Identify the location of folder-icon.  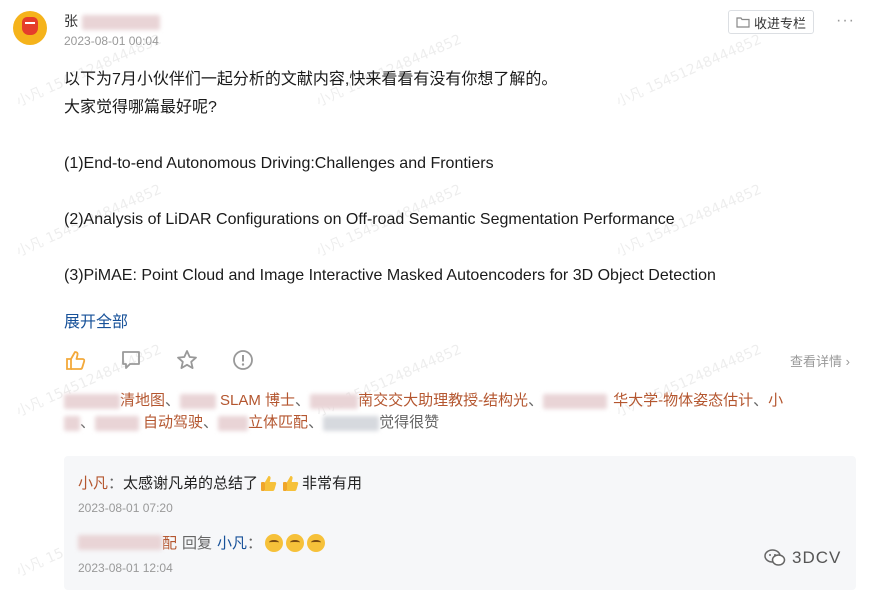
(743, 22).